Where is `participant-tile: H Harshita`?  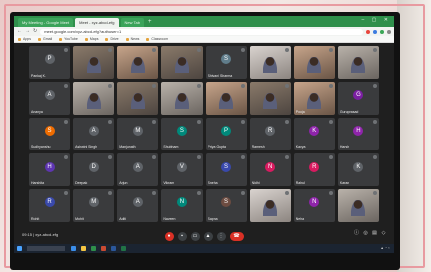
participant-tile: H Harshita is located at coordinates (50, 170).